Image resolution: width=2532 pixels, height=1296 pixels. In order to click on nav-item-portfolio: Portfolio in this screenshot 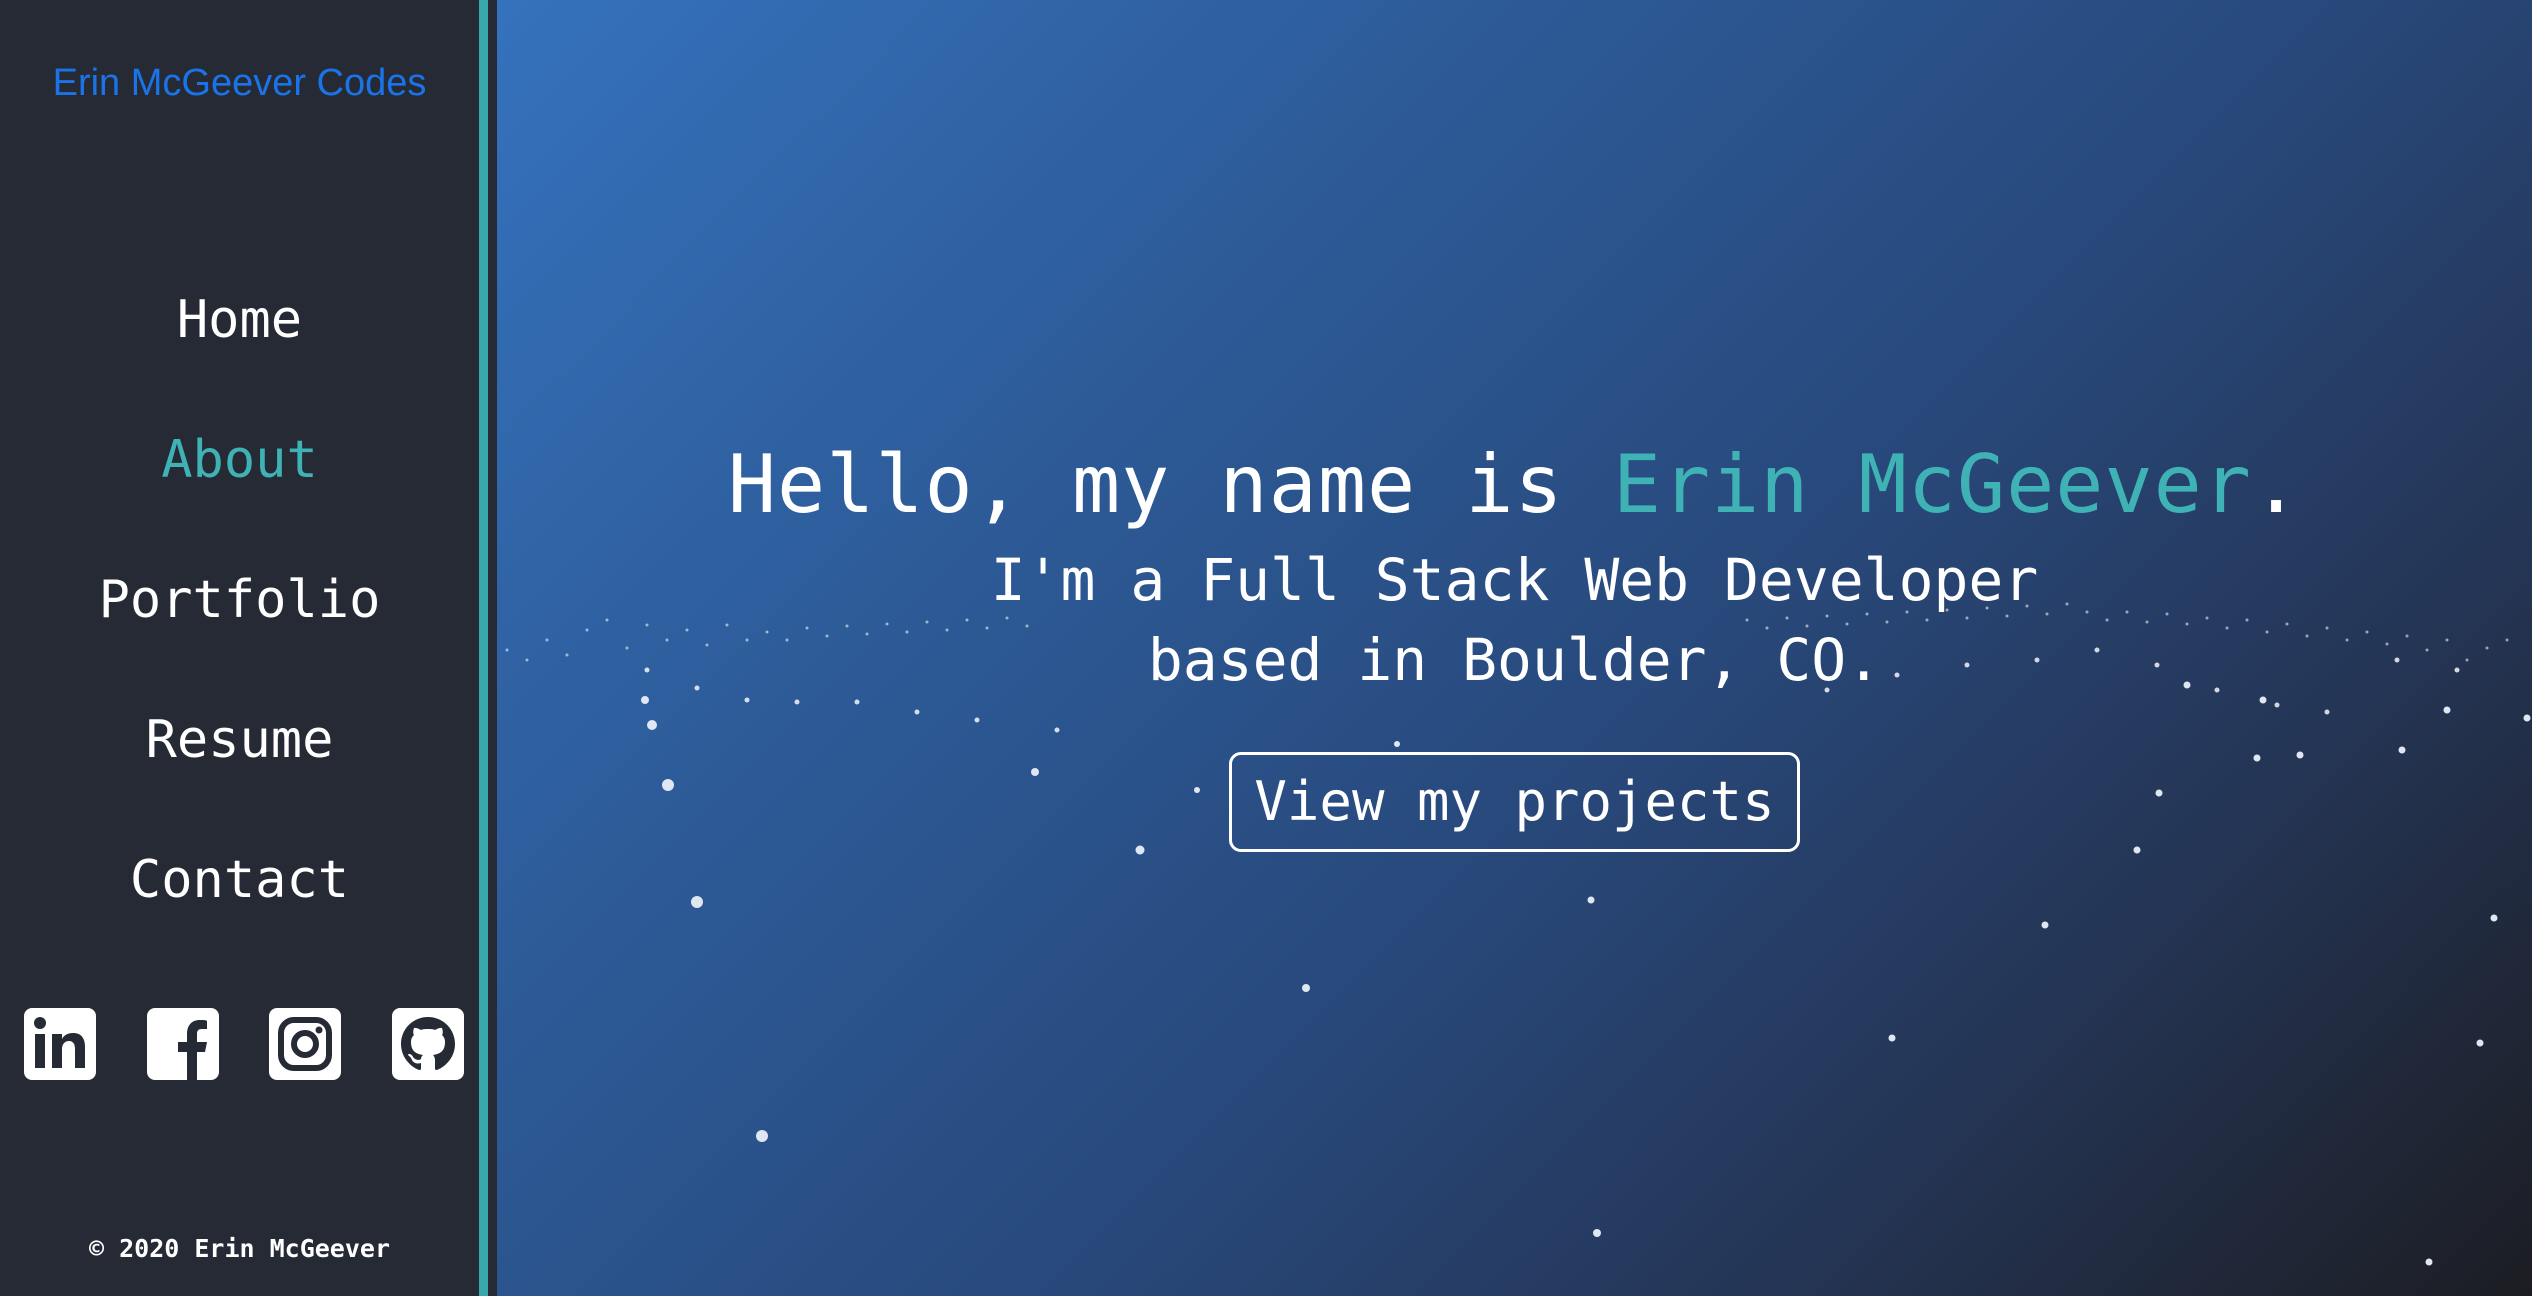, I will do `click(239, 620)`.